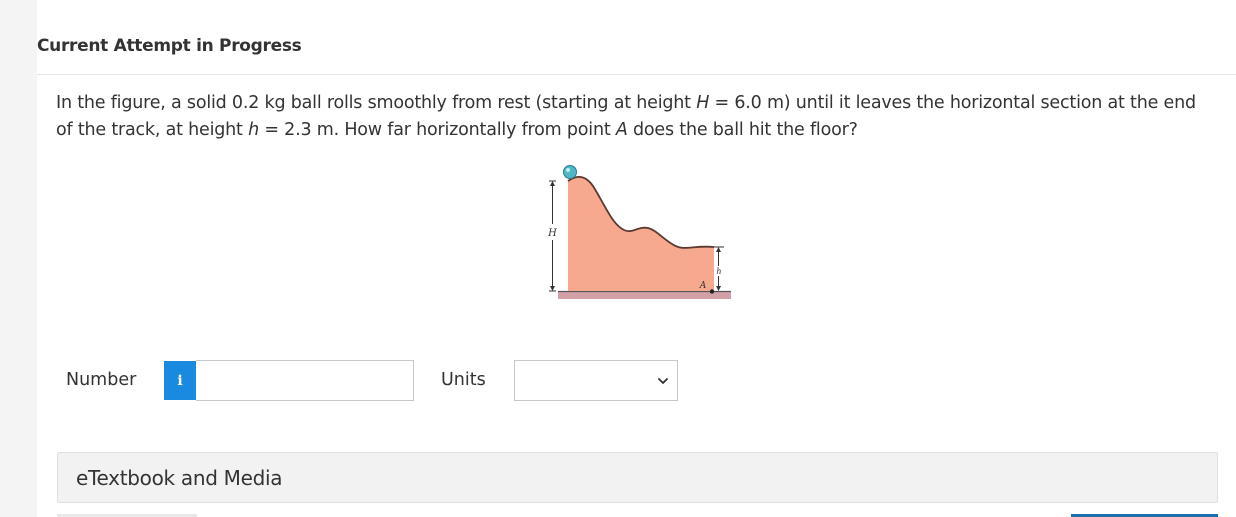  I want to click on label-H: H, so click(552, 233).